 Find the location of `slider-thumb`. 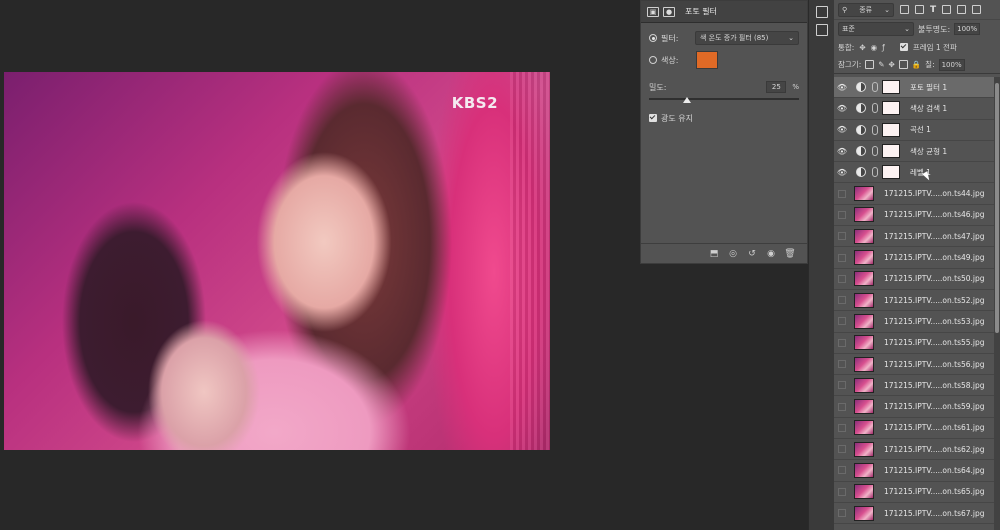

slider-thumb is located at coordinates (686, 100).